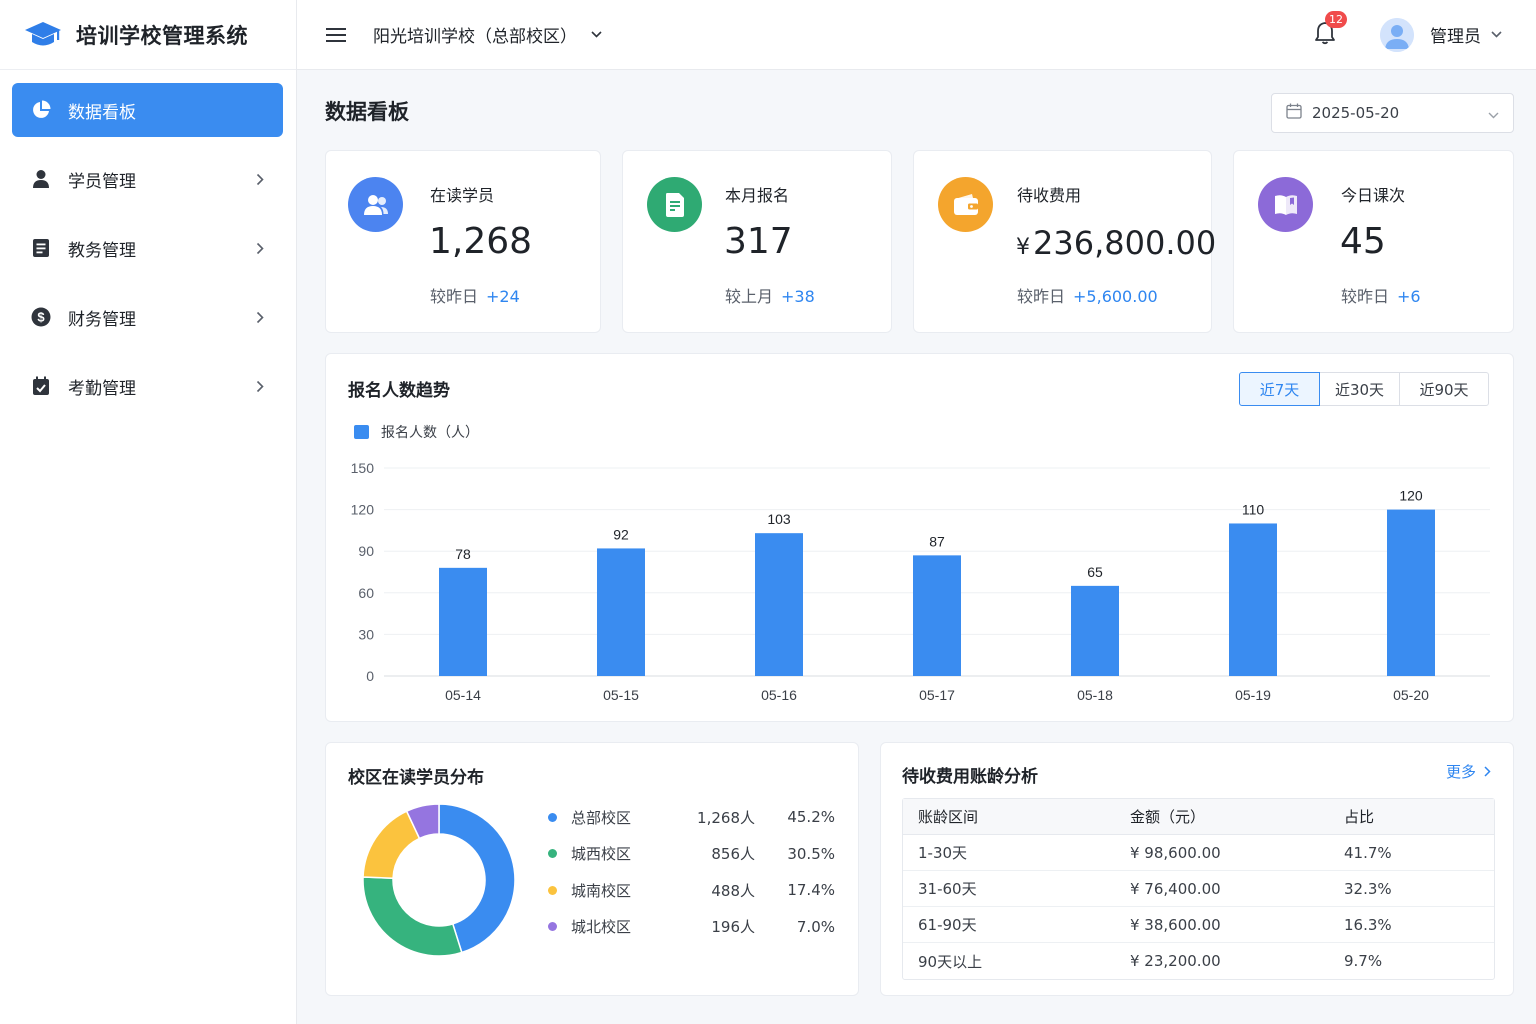  What do you see at coordinates (1095, 695) in the screenshot?
I see `x-tick-label: 05-18` at bounding box center [1095, 695].